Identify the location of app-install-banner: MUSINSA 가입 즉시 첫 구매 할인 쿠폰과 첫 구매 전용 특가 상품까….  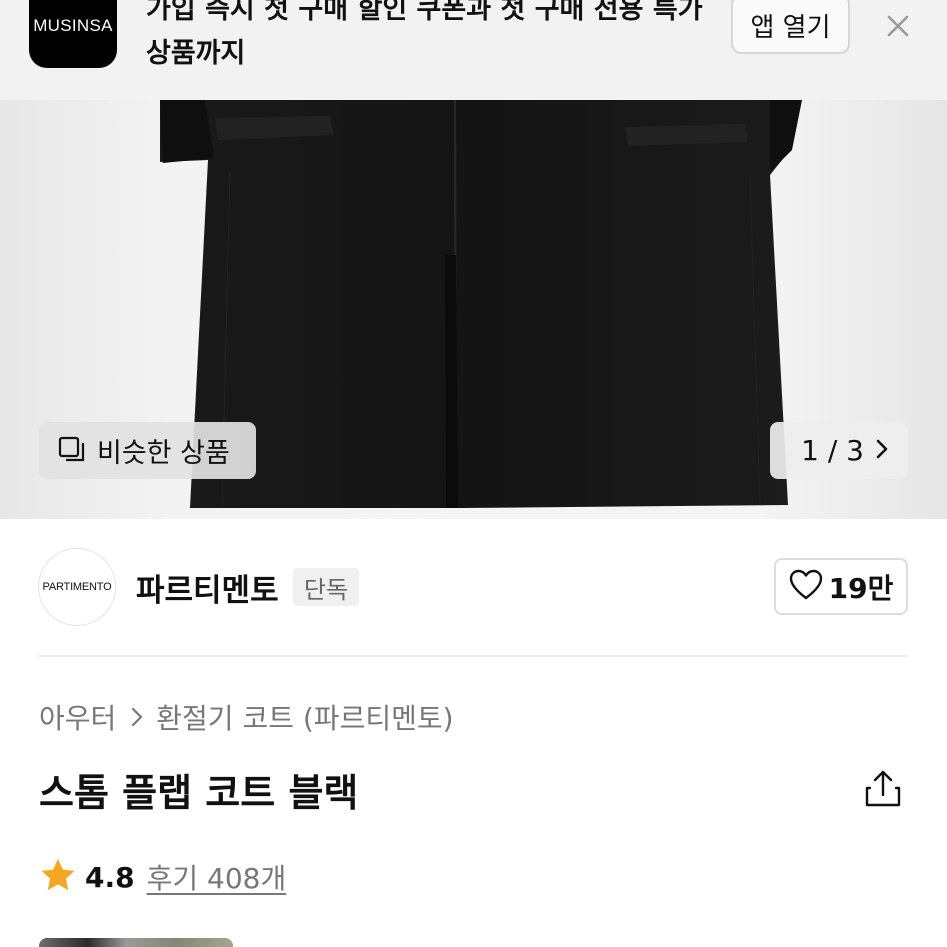
(473, 50).